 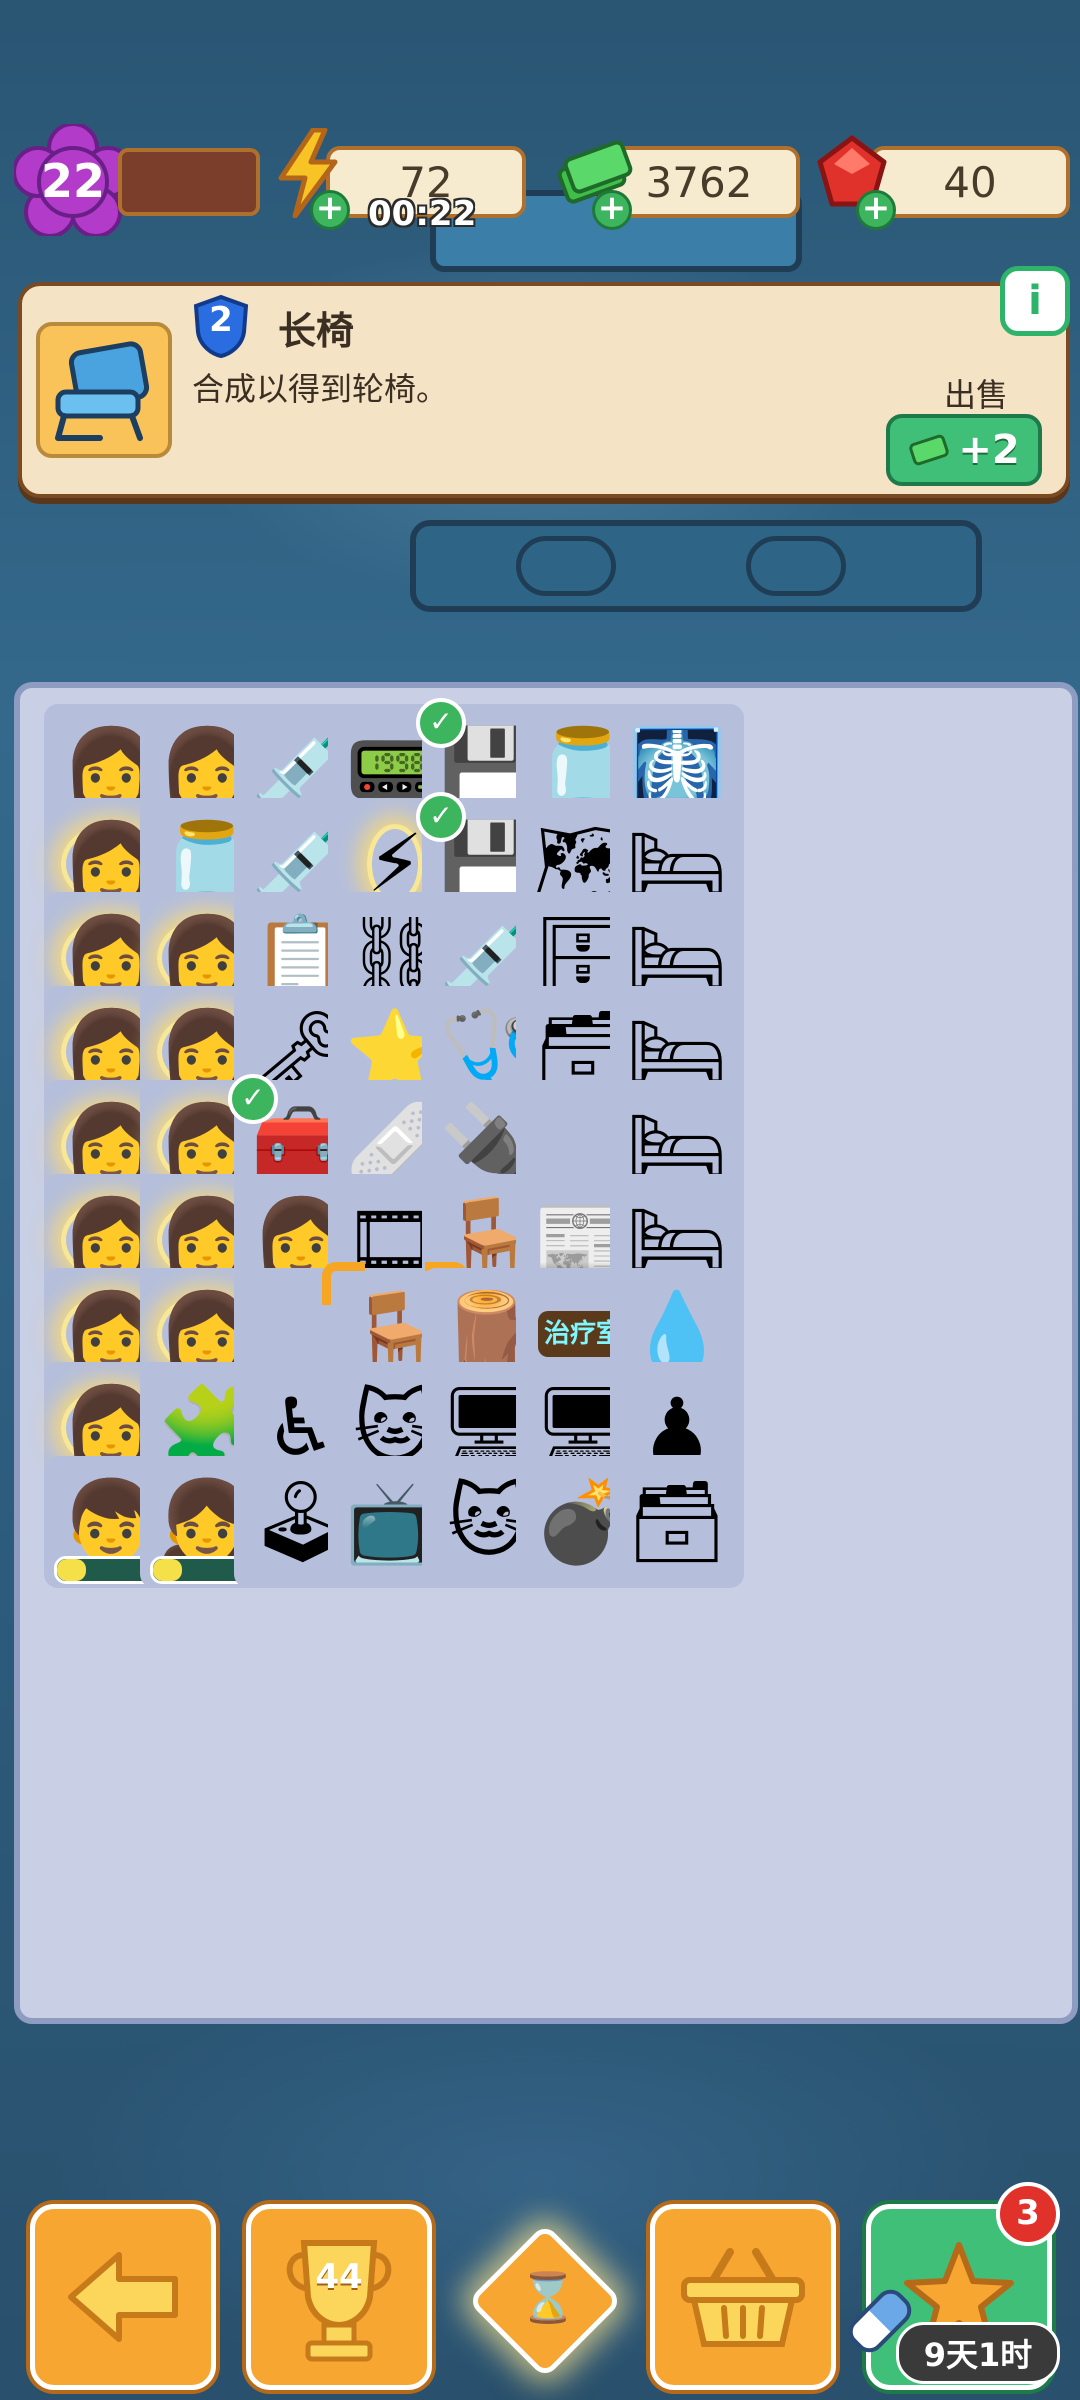 What do you see at coordinates (422, 214) in the screenshot?
I see `energy-timer: 00:22` at bounding box center [422, 214].